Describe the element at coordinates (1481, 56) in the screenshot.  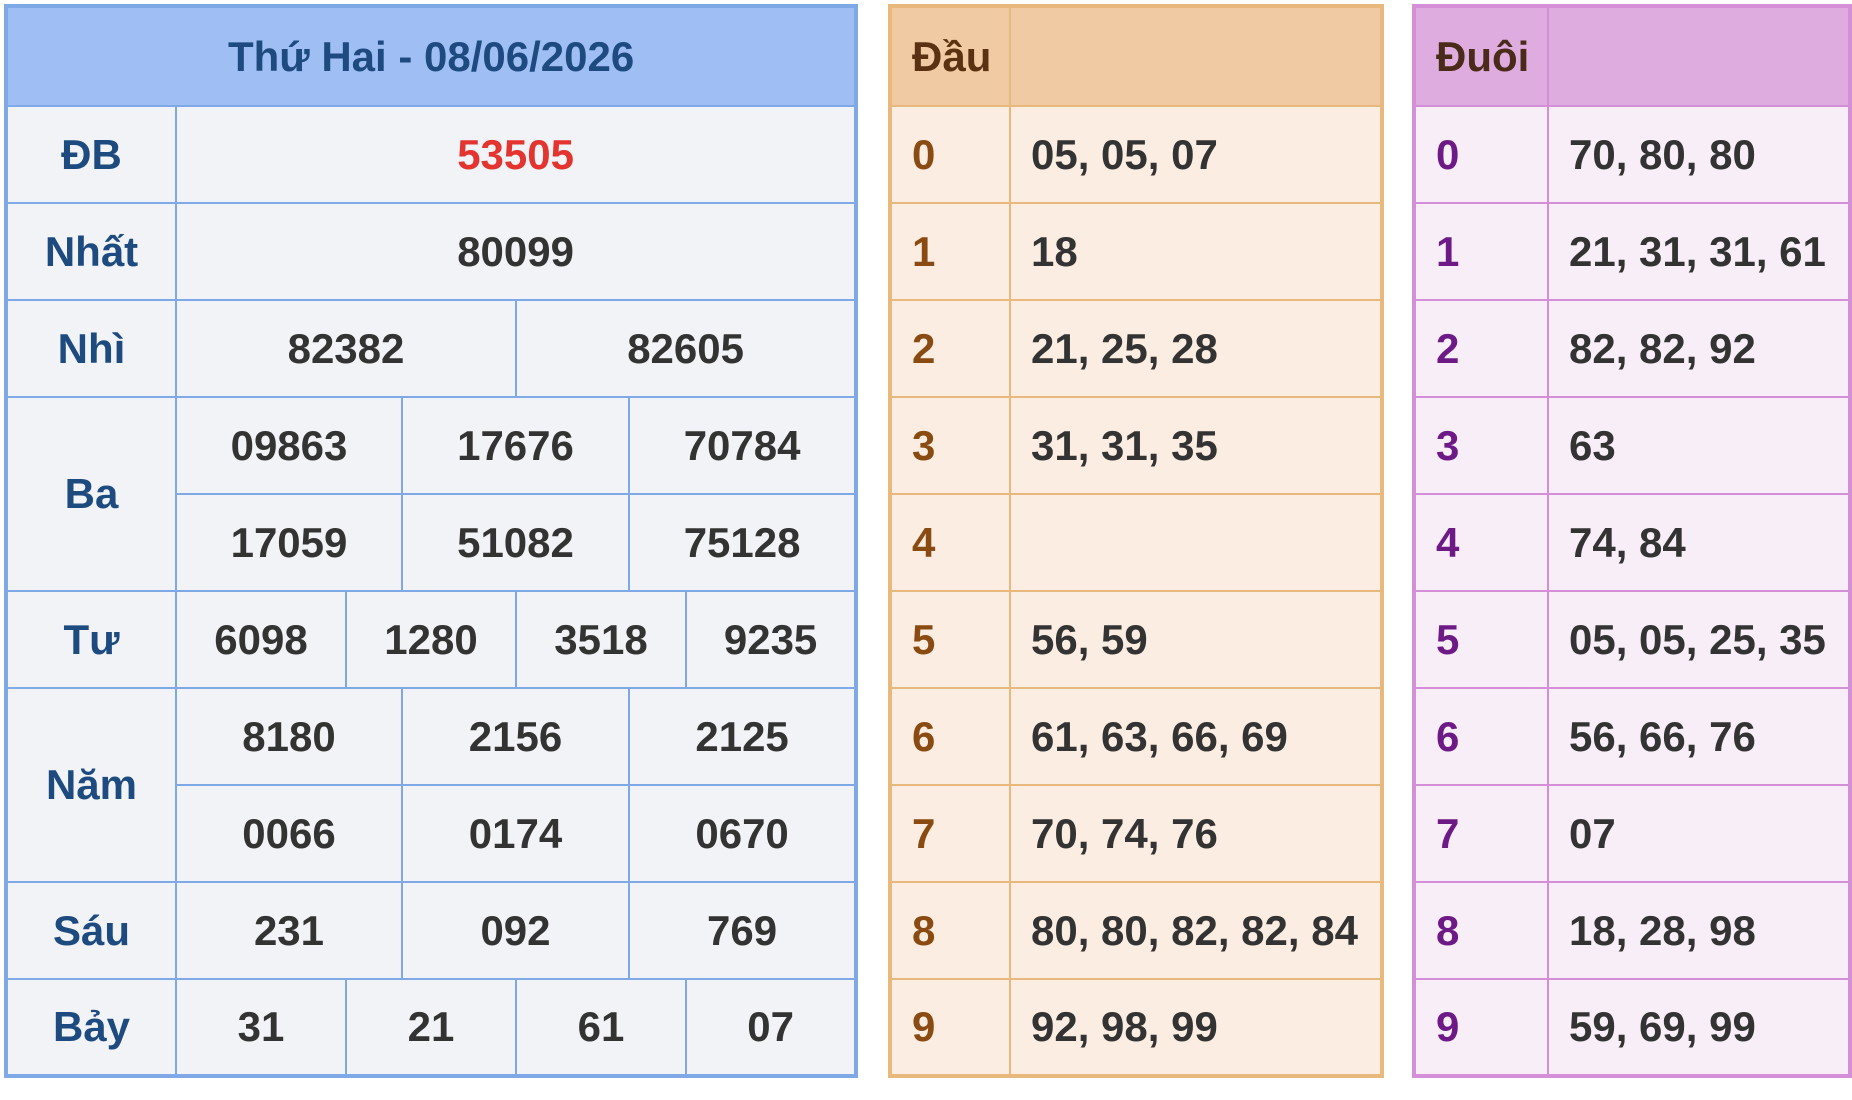
I see `duoi-title: Đuôi` at that location.